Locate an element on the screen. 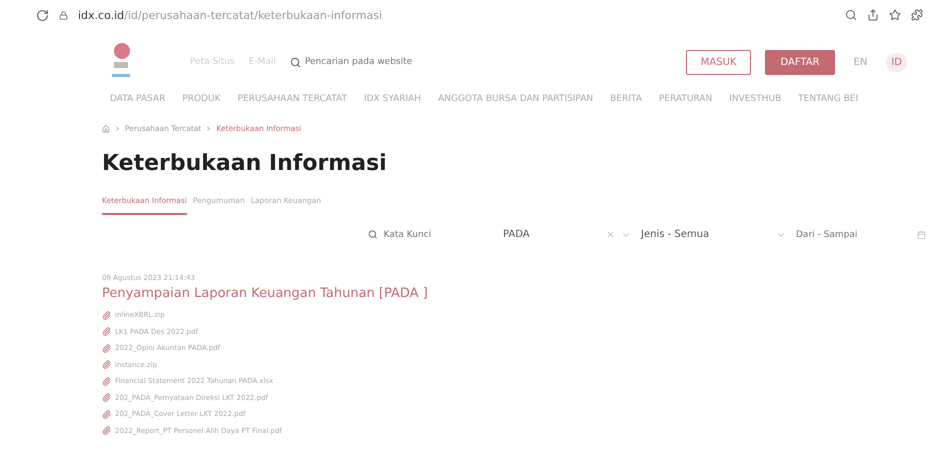 This screenshot has height=464, width=935. language-option: EN is located at coordinates (860, 62).